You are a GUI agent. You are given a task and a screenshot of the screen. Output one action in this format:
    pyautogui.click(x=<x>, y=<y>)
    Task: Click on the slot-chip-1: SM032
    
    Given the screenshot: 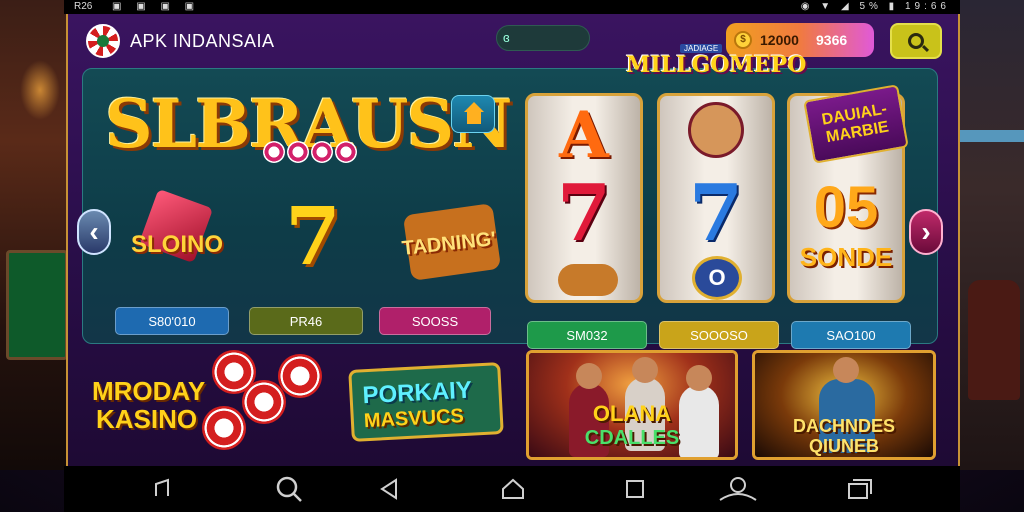 What is the action you would take?
    pyautogui.click(x=587, y=335)
    